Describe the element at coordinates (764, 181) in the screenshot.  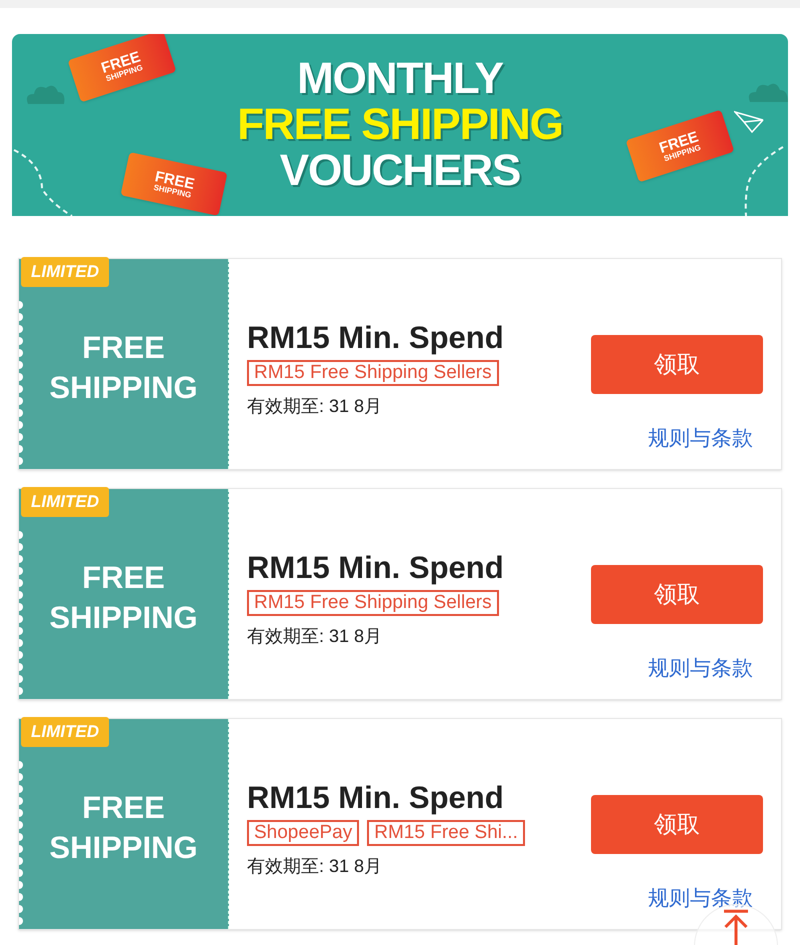
I see `dashed-path-drawing` at that location.